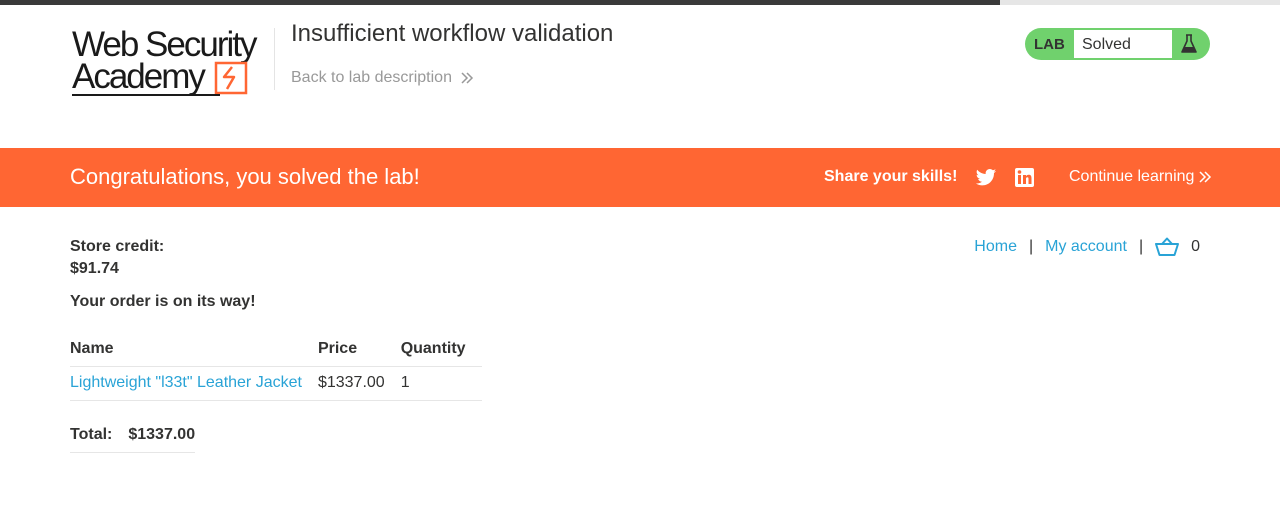 The height and width of the screenshot is (512, 1280). I want to click on total-row: Total: $1337.00, so click(133, 435).